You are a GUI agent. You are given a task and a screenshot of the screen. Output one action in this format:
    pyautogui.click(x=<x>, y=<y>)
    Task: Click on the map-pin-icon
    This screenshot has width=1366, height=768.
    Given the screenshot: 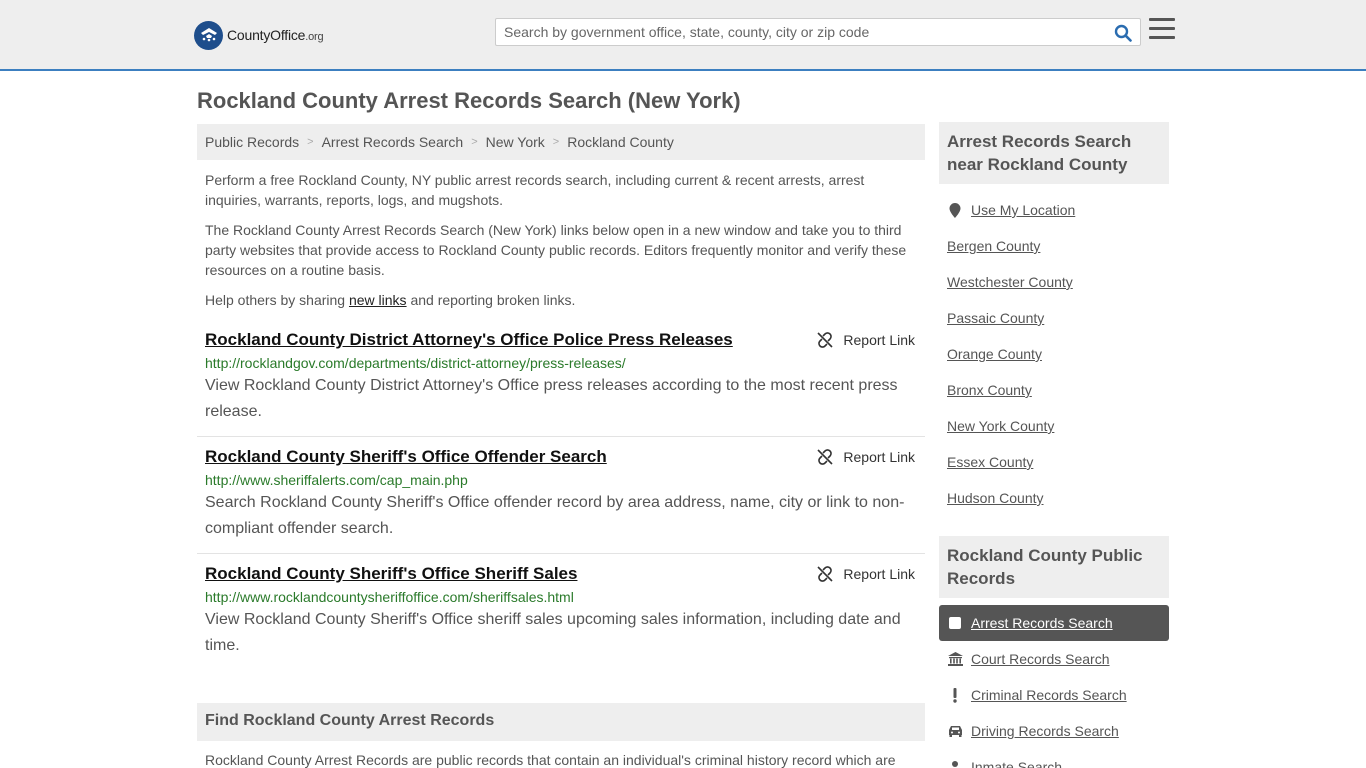 What is the action you would take?
    pyautogui.click(x=955, y=210)
    